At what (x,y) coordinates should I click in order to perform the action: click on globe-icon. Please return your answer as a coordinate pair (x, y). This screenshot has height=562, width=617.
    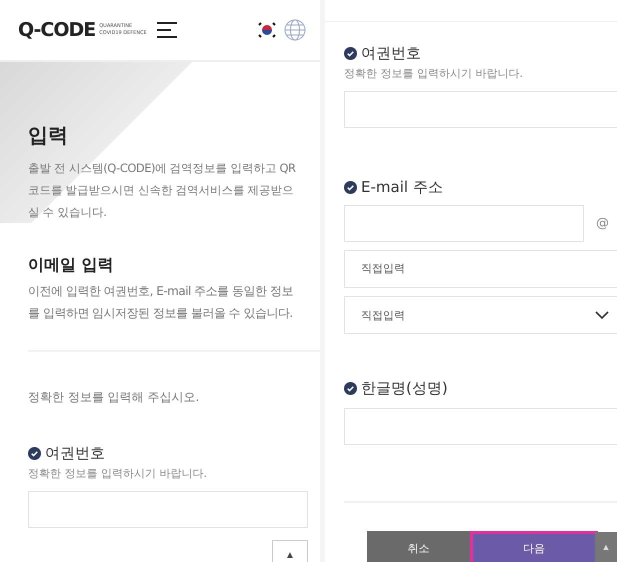
    Looking at the image, I should click on (295, 30).